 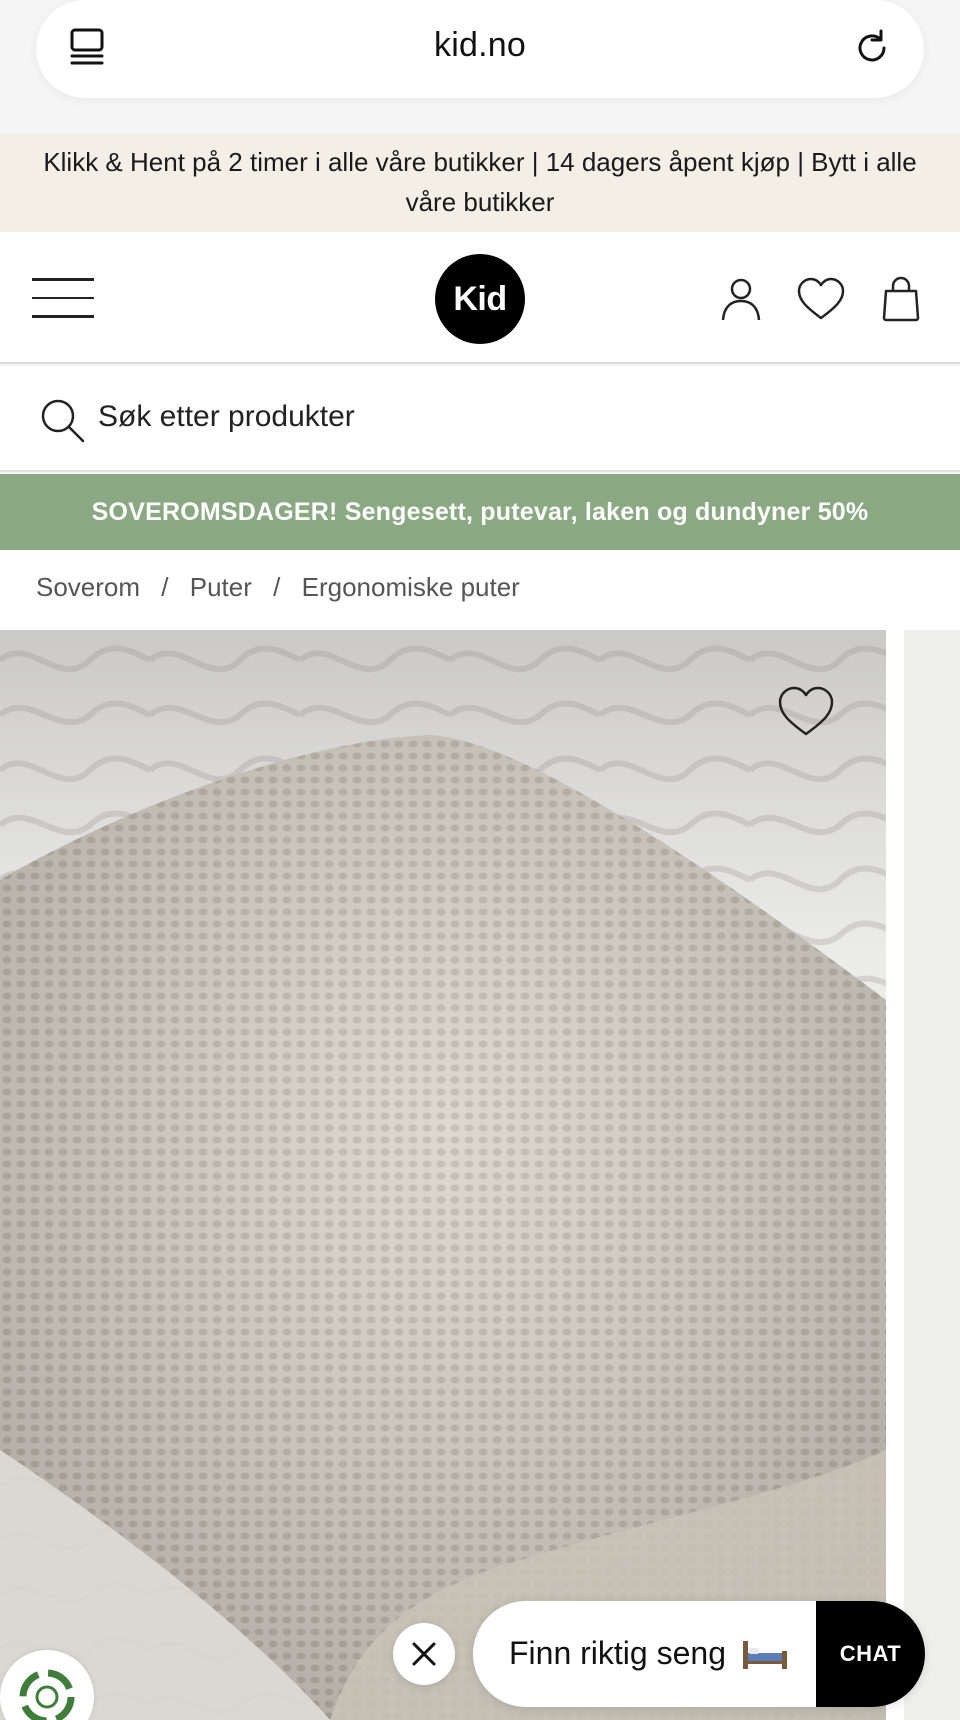 I want to click on breadcrumb-puter: Puter, so click(x=221, y=587).